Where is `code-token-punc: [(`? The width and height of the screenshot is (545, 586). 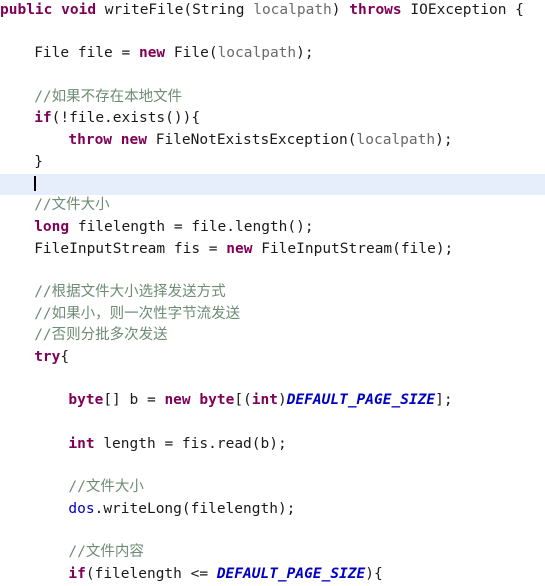
code-token-punc: [( is located at coordinates (243, 400).